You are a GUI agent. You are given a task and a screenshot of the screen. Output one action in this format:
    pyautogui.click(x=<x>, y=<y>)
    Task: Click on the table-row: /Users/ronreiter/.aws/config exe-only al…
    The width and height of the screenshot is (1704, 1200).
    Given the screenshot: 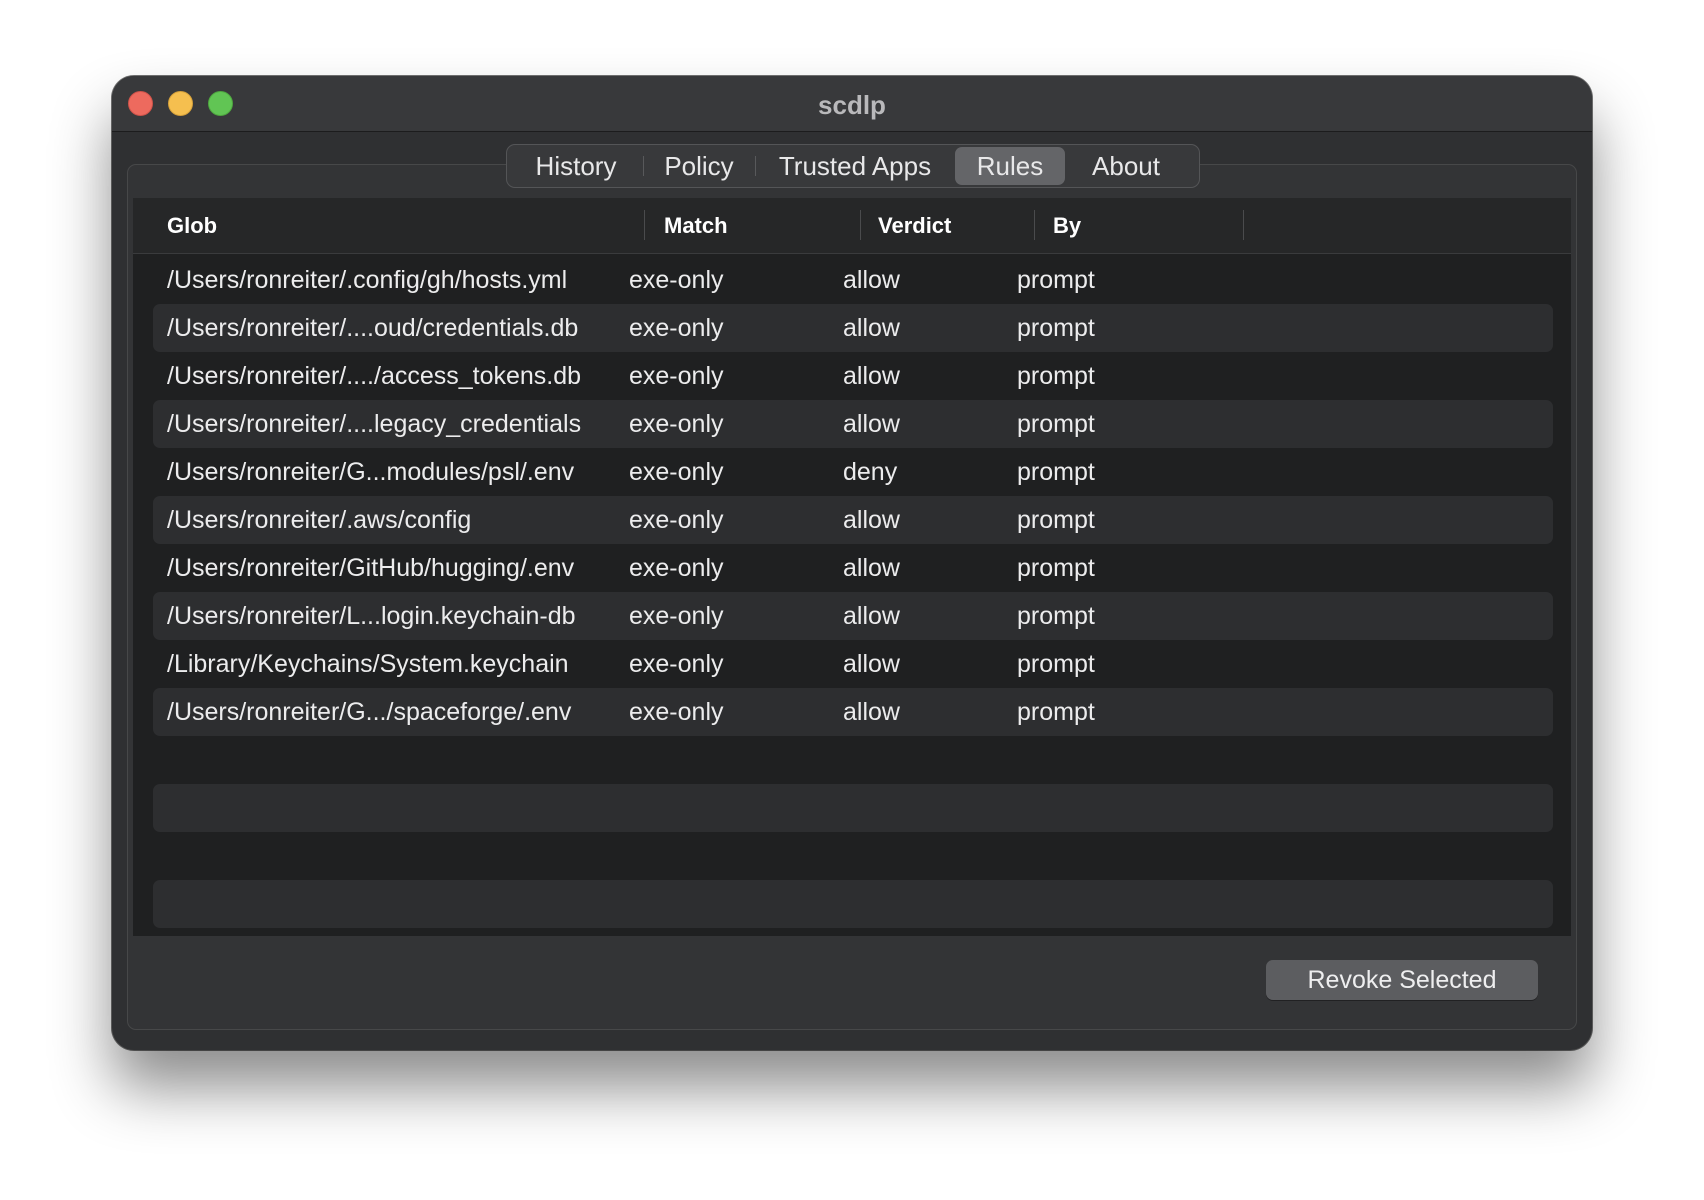 What is the action you would take?
    pyautogui.click(x=853, y=520)
    